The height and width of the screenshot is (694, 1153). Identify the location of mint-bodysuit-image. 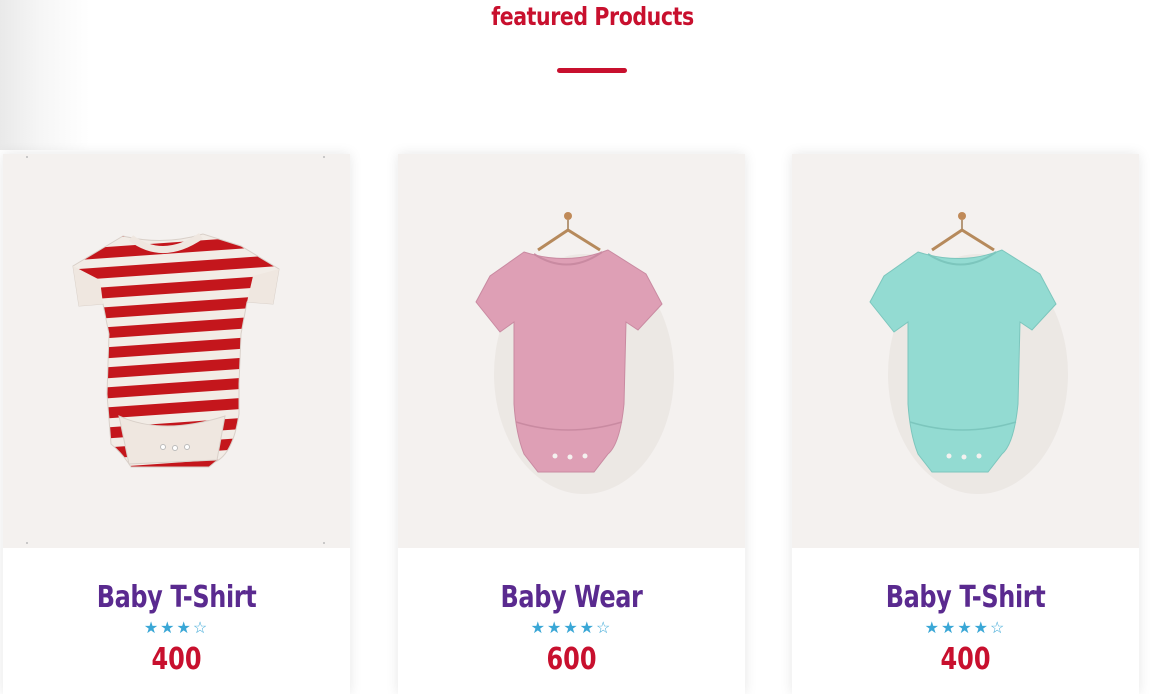
(968, 353).